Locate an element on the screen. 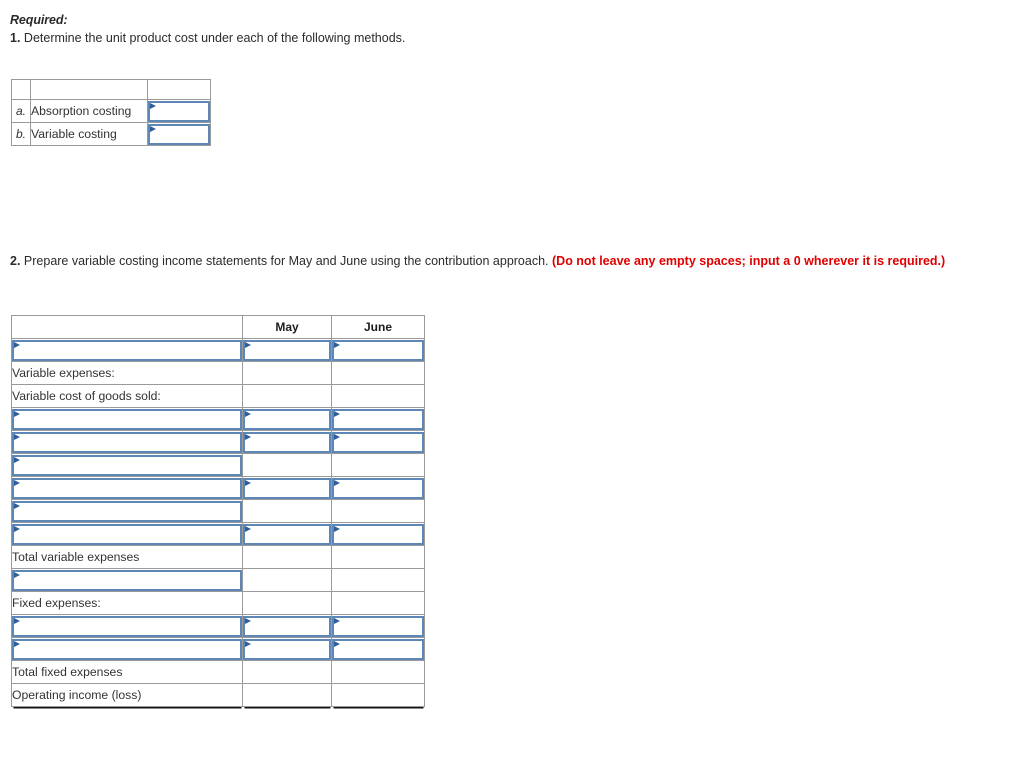 This screenshot has width=1022, height=758. row-label-absorption-costing: Absorption costing is located at coordinates (89, 111).